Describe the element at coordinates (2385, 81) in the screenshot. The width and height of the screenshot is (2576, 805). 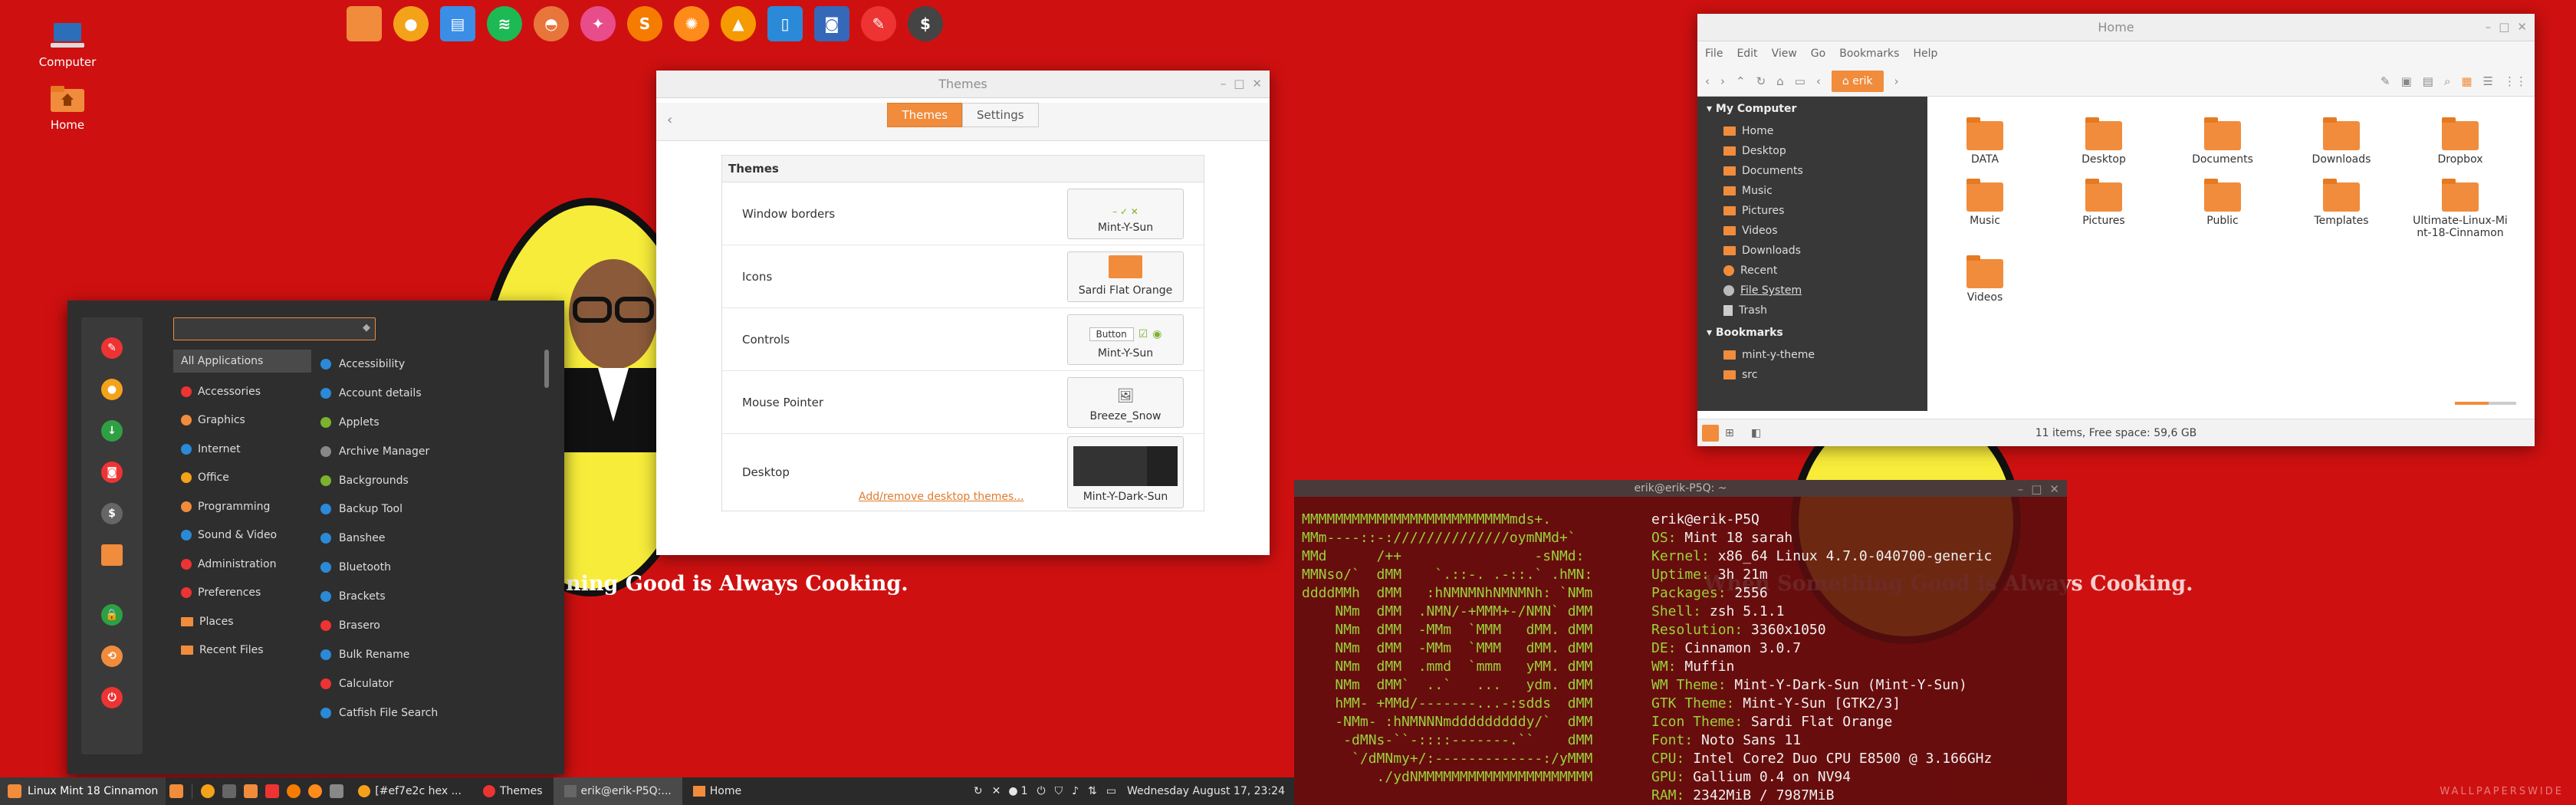
I see `toggle-location-icon: ✎` at that location.